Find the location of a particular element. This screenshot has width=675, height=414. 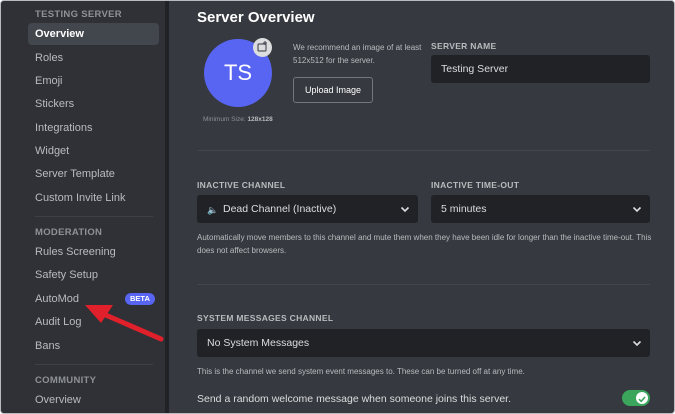

welcome-message-toggle is located at coordinates (636, 398).